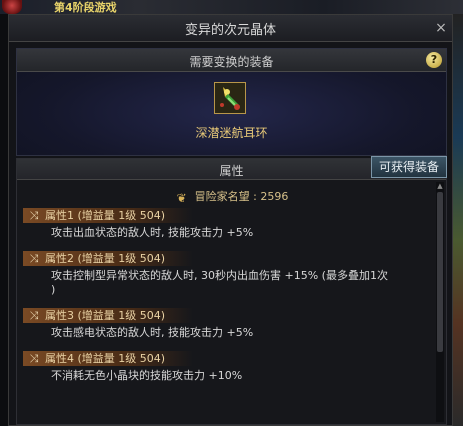  Describe the element at coordinates (440, 272) in the screenshot. I see `scroll-thumb` at that location.